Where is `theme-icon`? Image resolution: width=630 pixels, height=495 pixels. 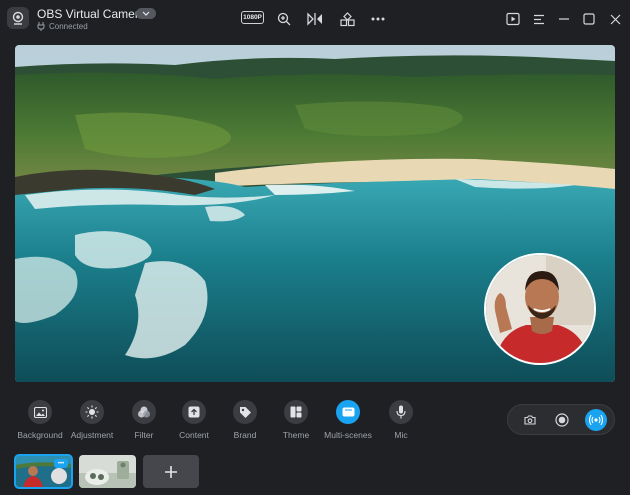
theme-icon is located at coordinates (296, 412).